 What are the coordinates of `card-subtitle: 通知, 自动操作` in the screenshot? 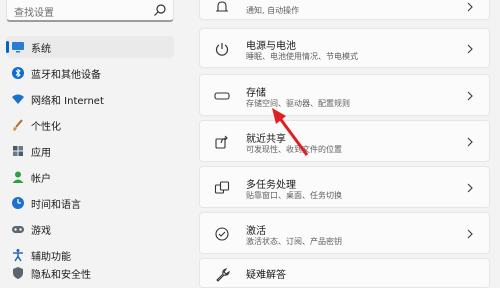 It's located at (273, 10).